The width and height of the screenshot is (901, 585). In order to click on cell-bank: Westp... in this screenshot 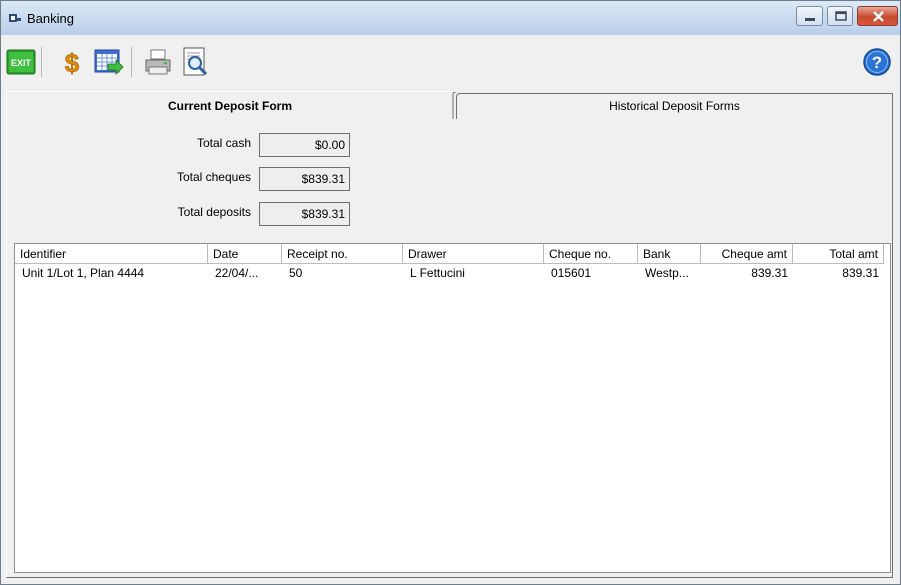, I will do `click(667, 273)`.